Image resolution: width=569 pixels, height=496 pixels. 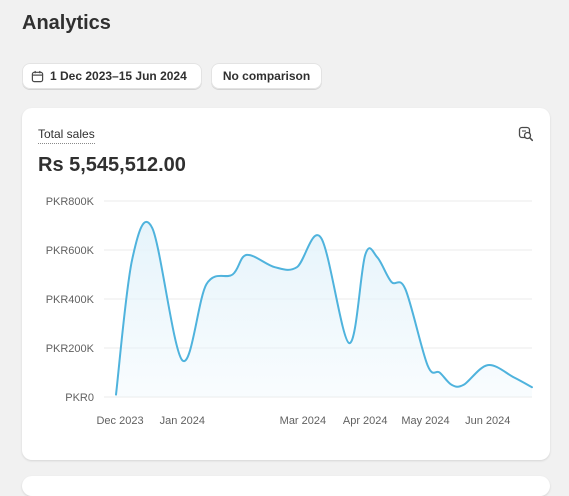 I want to click on x-tick-label: Dec 2023, so click(x=119, y=421).